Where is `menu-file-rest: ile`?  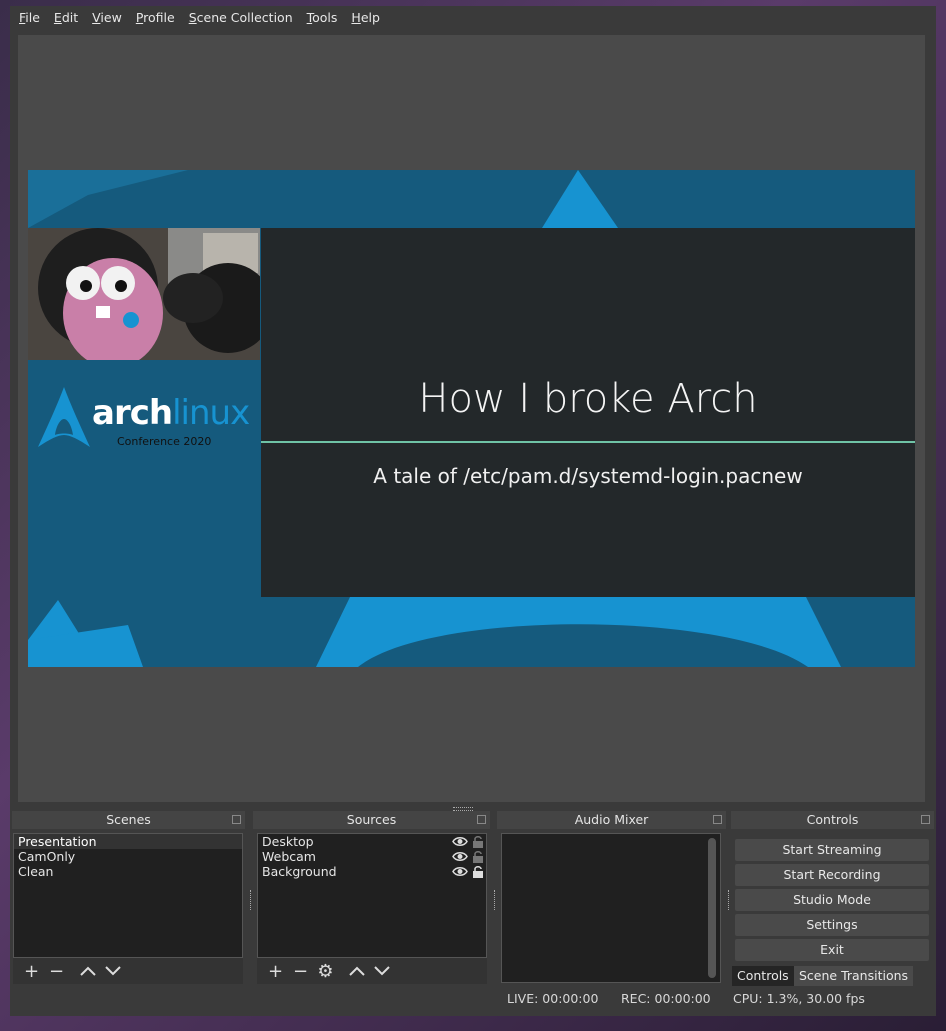
menu-file-rest: ile is located at coordinates (32, 17).